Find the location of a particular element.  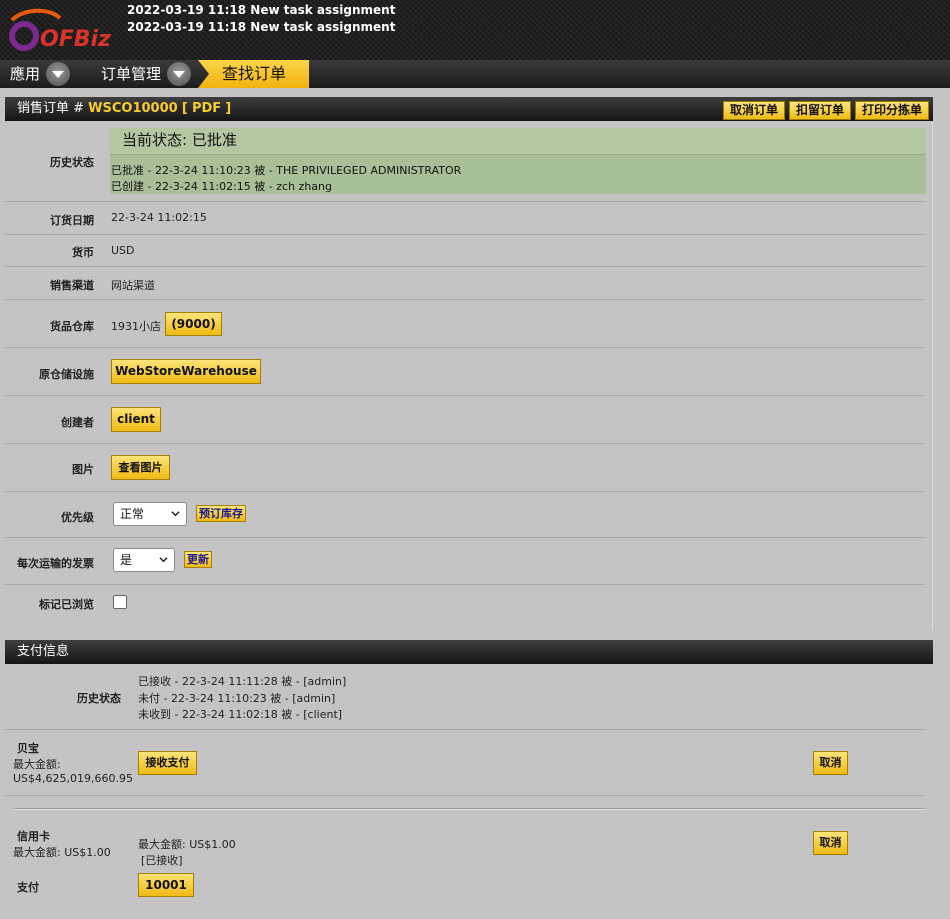

currency-label: 货币 is located at coordinates (83, 252).